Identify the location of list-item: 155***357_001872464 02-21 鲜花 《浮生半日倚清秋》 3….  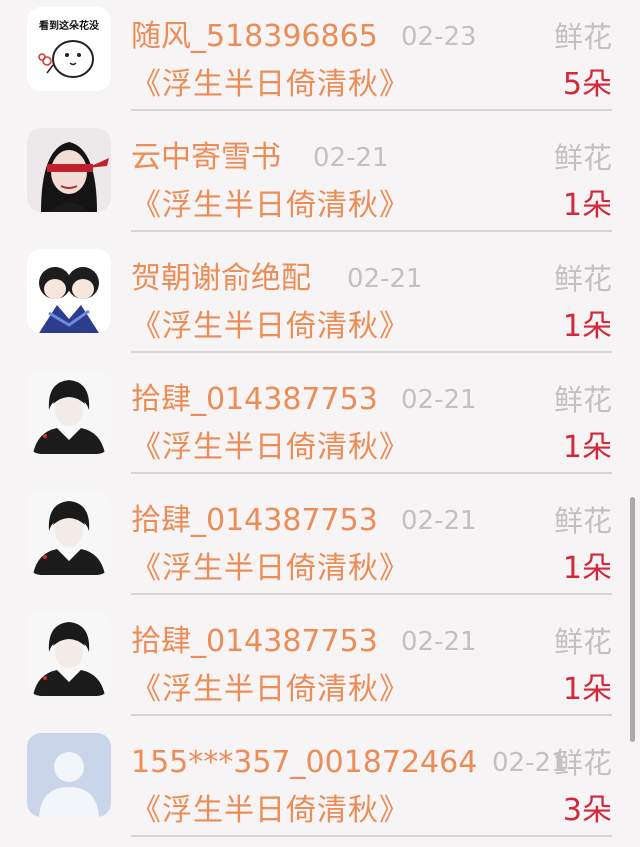
(320, 786).